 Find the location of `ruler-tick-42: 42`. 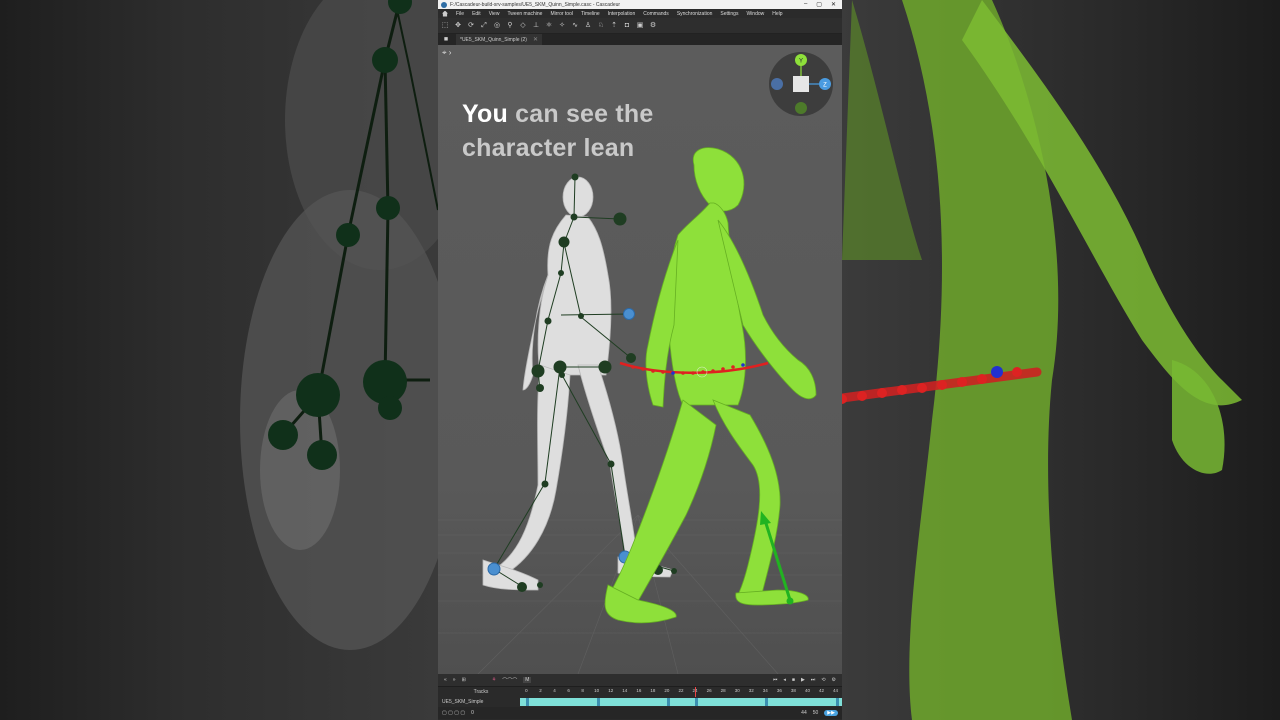

ruler-tick-42: 42 is located at coordinates (821, 690).